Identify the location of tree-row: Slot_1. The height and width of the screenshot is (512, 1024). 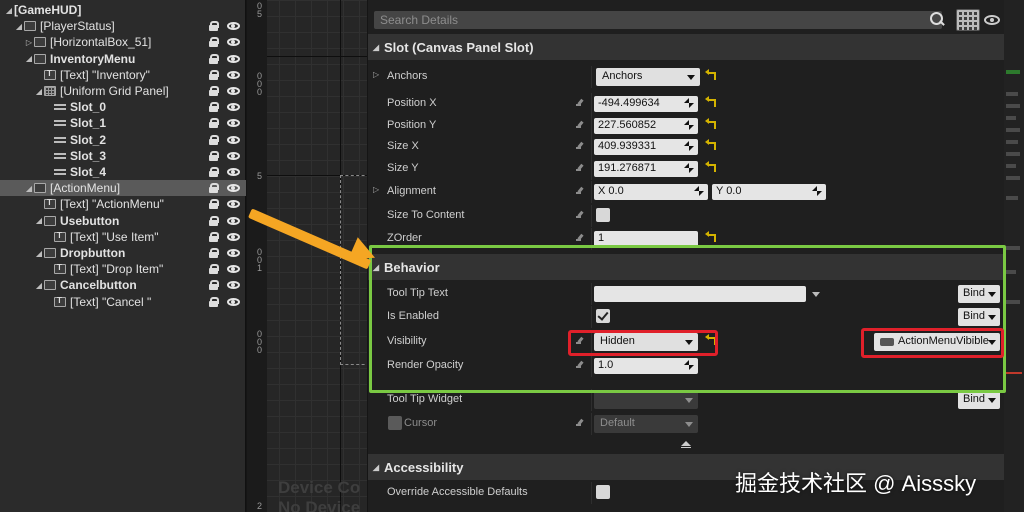
(123, 123).